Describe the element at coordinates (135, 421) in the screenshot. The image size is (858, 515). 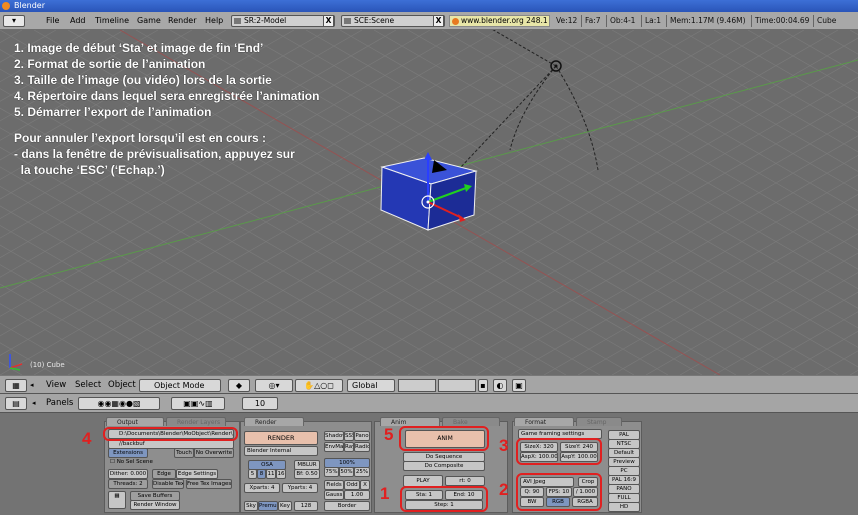
I see `tab-output: Output` at that location.